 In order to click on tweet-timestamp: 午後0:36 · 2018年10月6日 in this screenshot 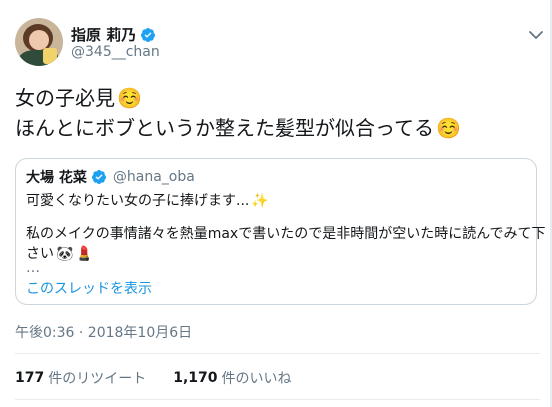, I will do `click(103, 332)`.